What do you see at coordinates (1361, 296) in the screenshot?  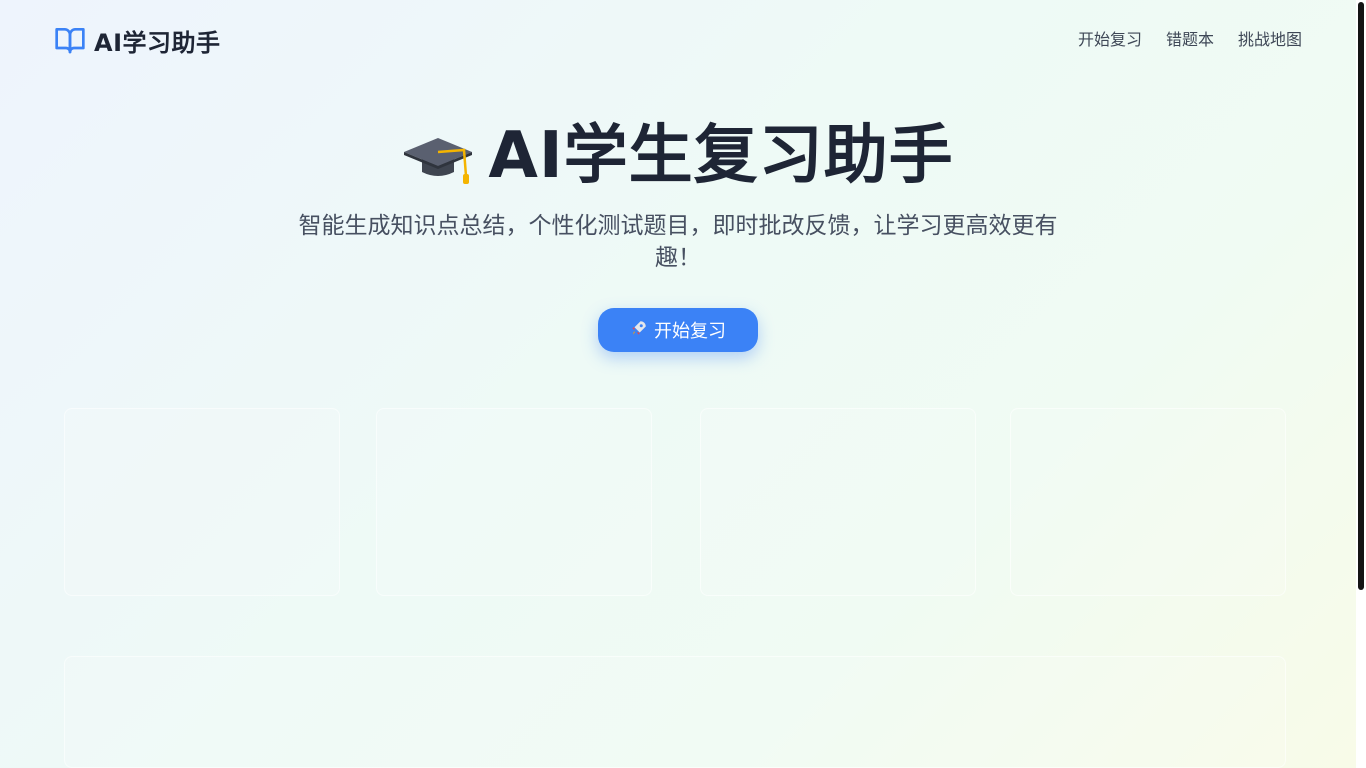 I see `scrollbar-thumb` at bounding box center [1361, 296].